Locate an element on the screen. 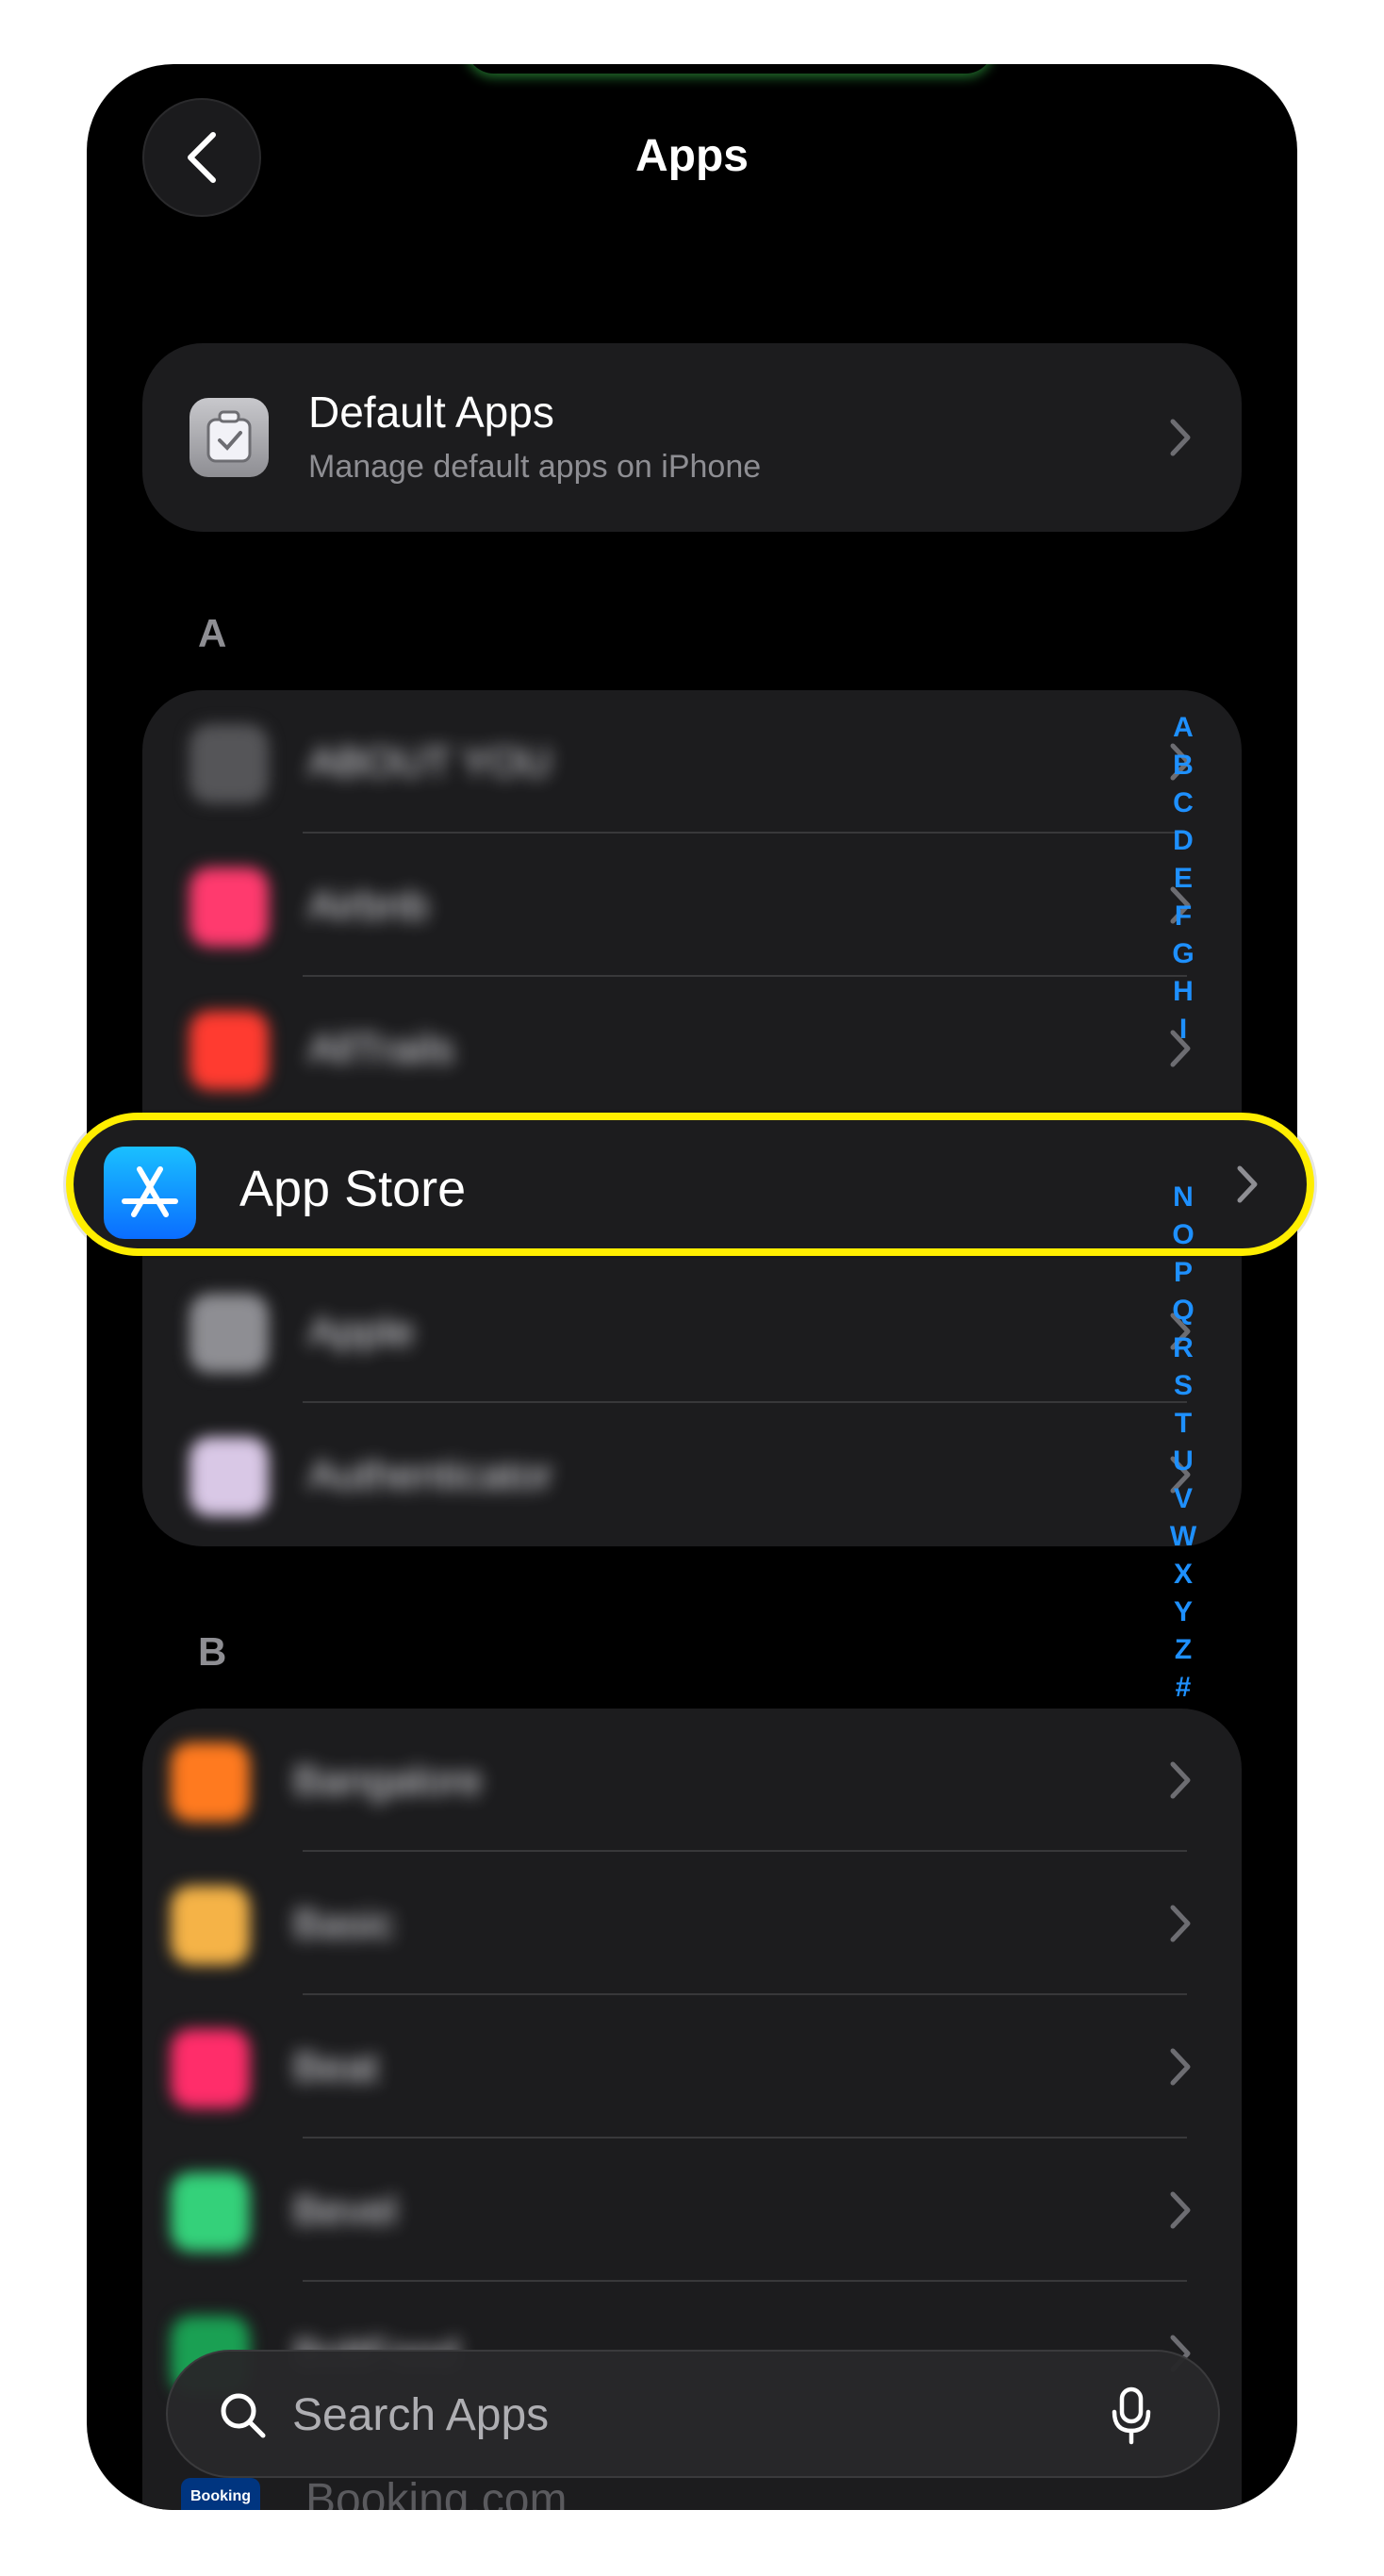 This screenshot has width=1384, height=2576. app-row: Basic is located at coordinates (692, 1923).